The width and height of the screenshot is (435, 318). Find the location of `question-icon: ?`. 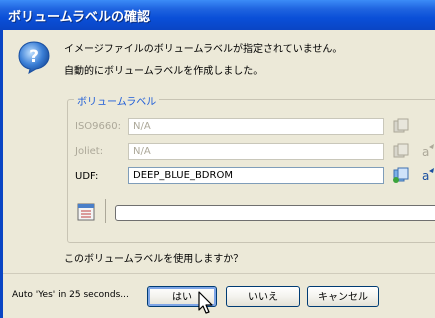

question-icon: ? is located at coordinates (34, 57).